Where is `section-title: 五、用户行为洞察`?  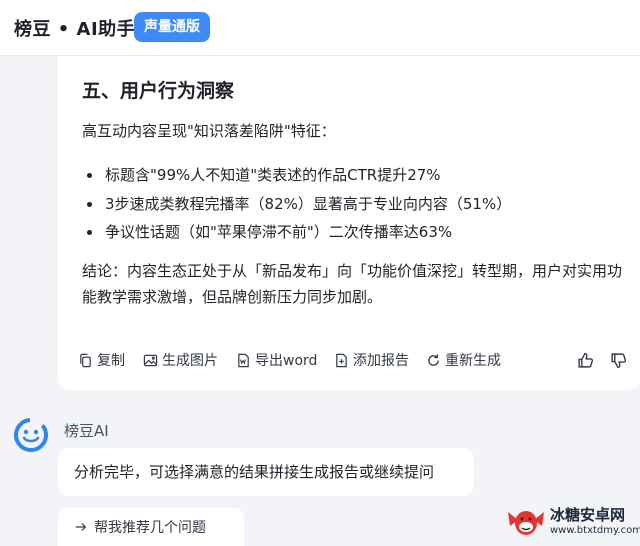 section-title: 五、用户行为洞察 is located at coordinates (158, 91).